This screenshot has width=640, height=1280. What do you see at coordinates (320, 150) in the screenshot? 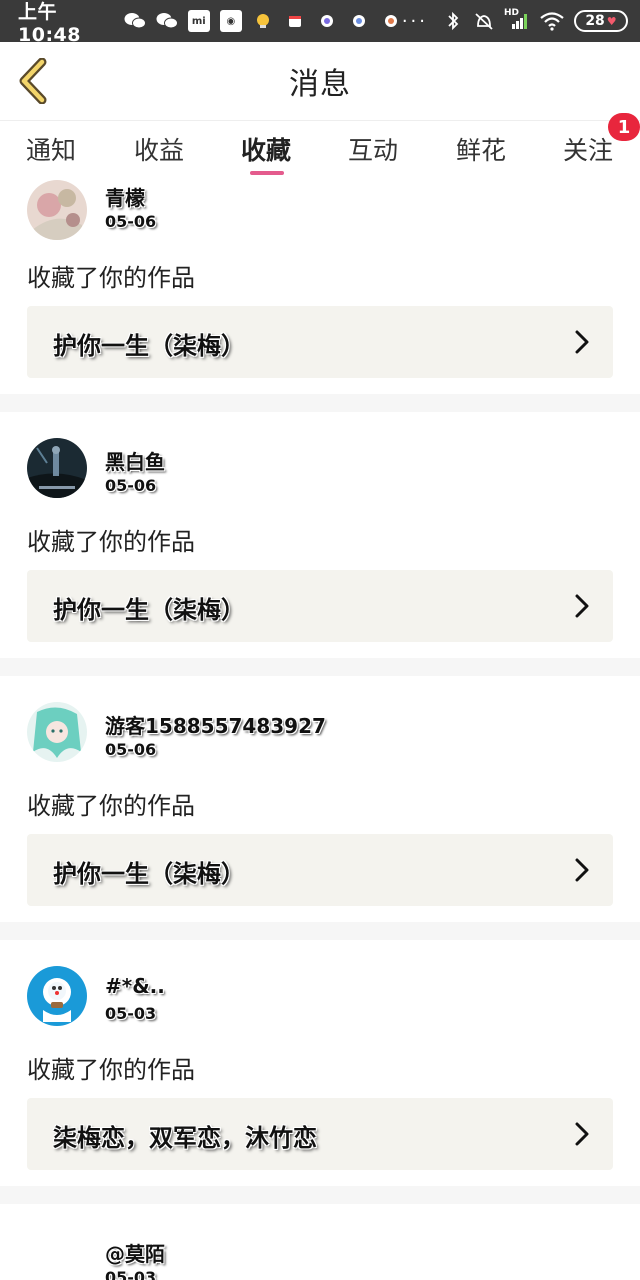
I see `tab-bar: 通知 收益 收藏 互动 鲜花 关注` at bounding box center [320, 150].